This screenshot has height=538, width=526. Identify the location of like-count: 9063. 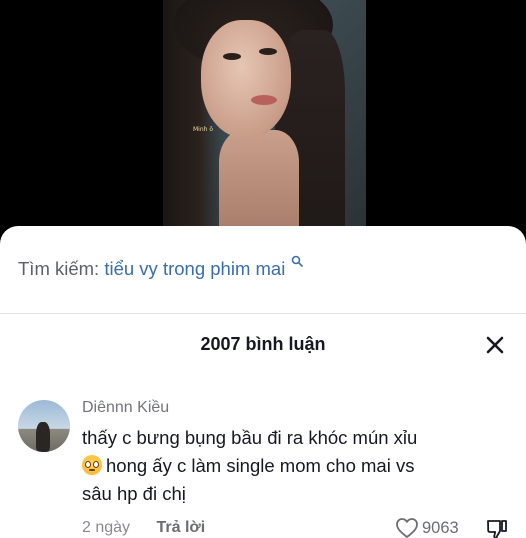
(440, 527).